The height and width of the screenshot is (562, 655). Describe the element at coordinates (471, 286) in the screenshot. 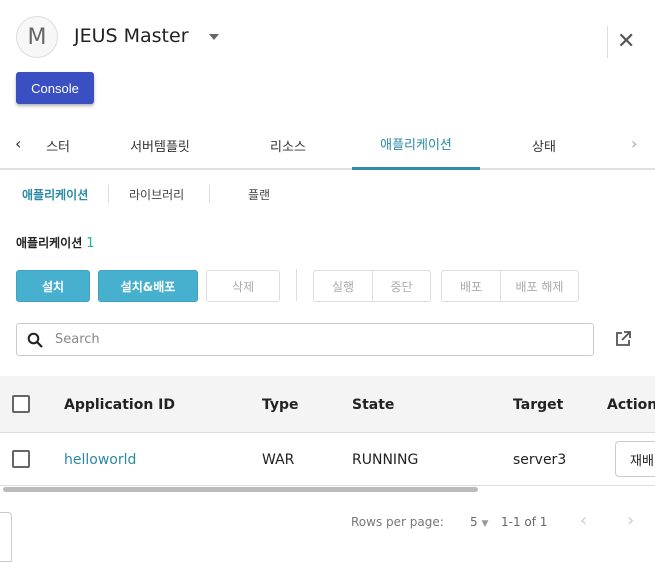

I see `deploy-button: 배포` at that location.